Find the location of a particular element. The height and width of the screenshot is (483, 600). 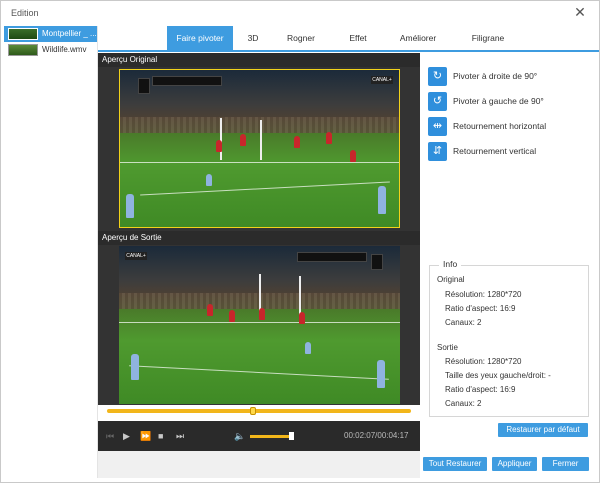

output-channels: Canaux: 2 is located at coordinates (463, 403).